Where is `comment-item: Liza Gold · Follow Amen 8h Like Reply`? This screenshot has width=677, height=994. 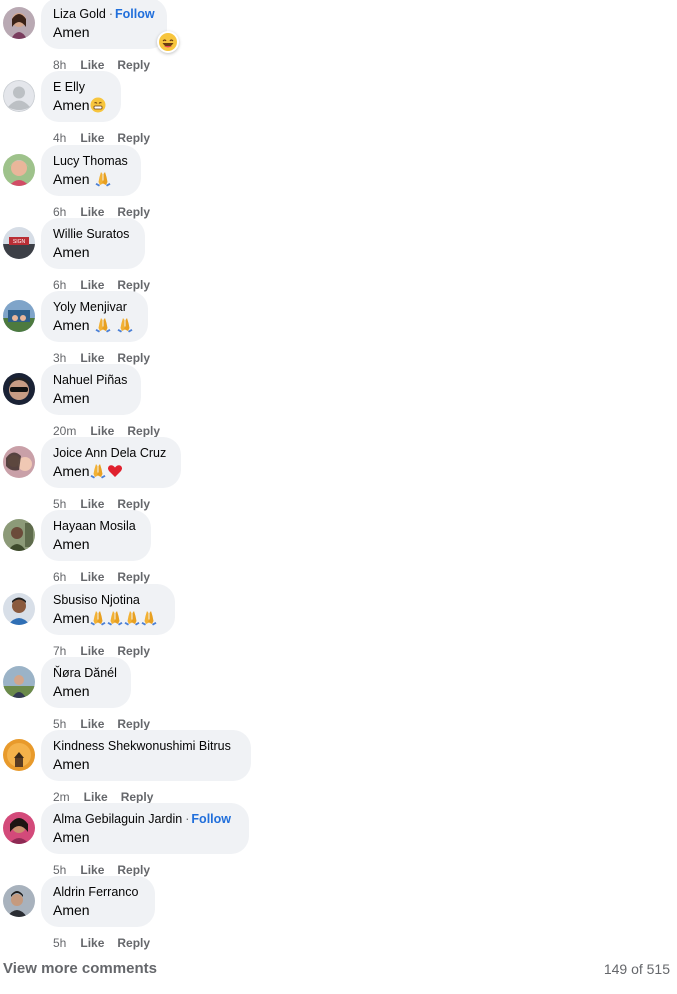 comment-item: Liza Gold · Follow Amen 8h Like Reply is located at coordinates (338, 40).